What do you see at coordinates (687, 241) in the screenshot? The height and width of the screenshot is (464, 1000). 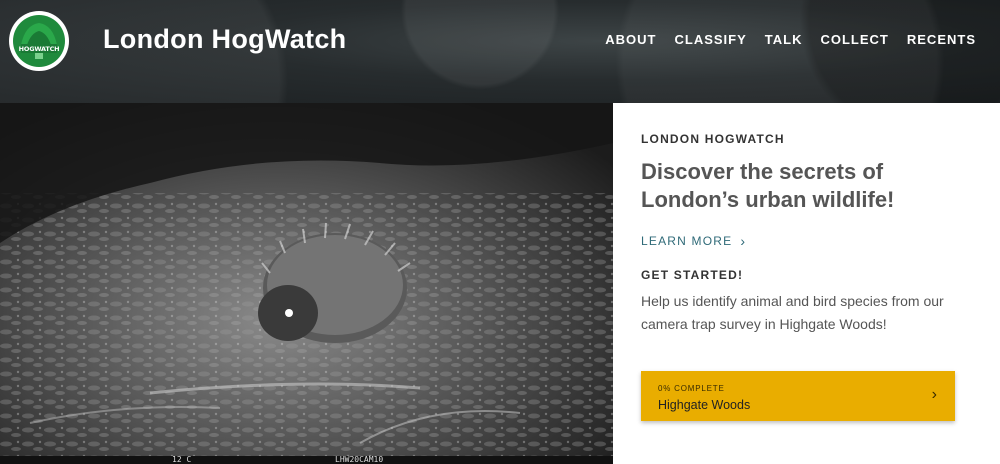 I see `learn-more-label: LEARN MORE` at bounding box center [687, 241].